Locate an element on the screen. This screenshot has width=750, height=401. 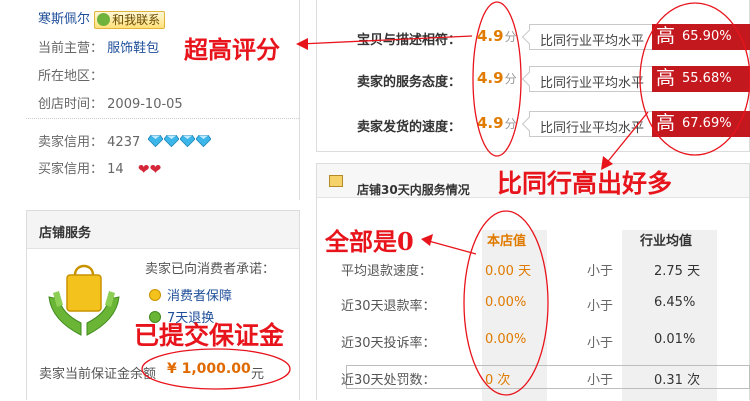
stat-label: 平均退款速度： is located at coordinates (387, 271).